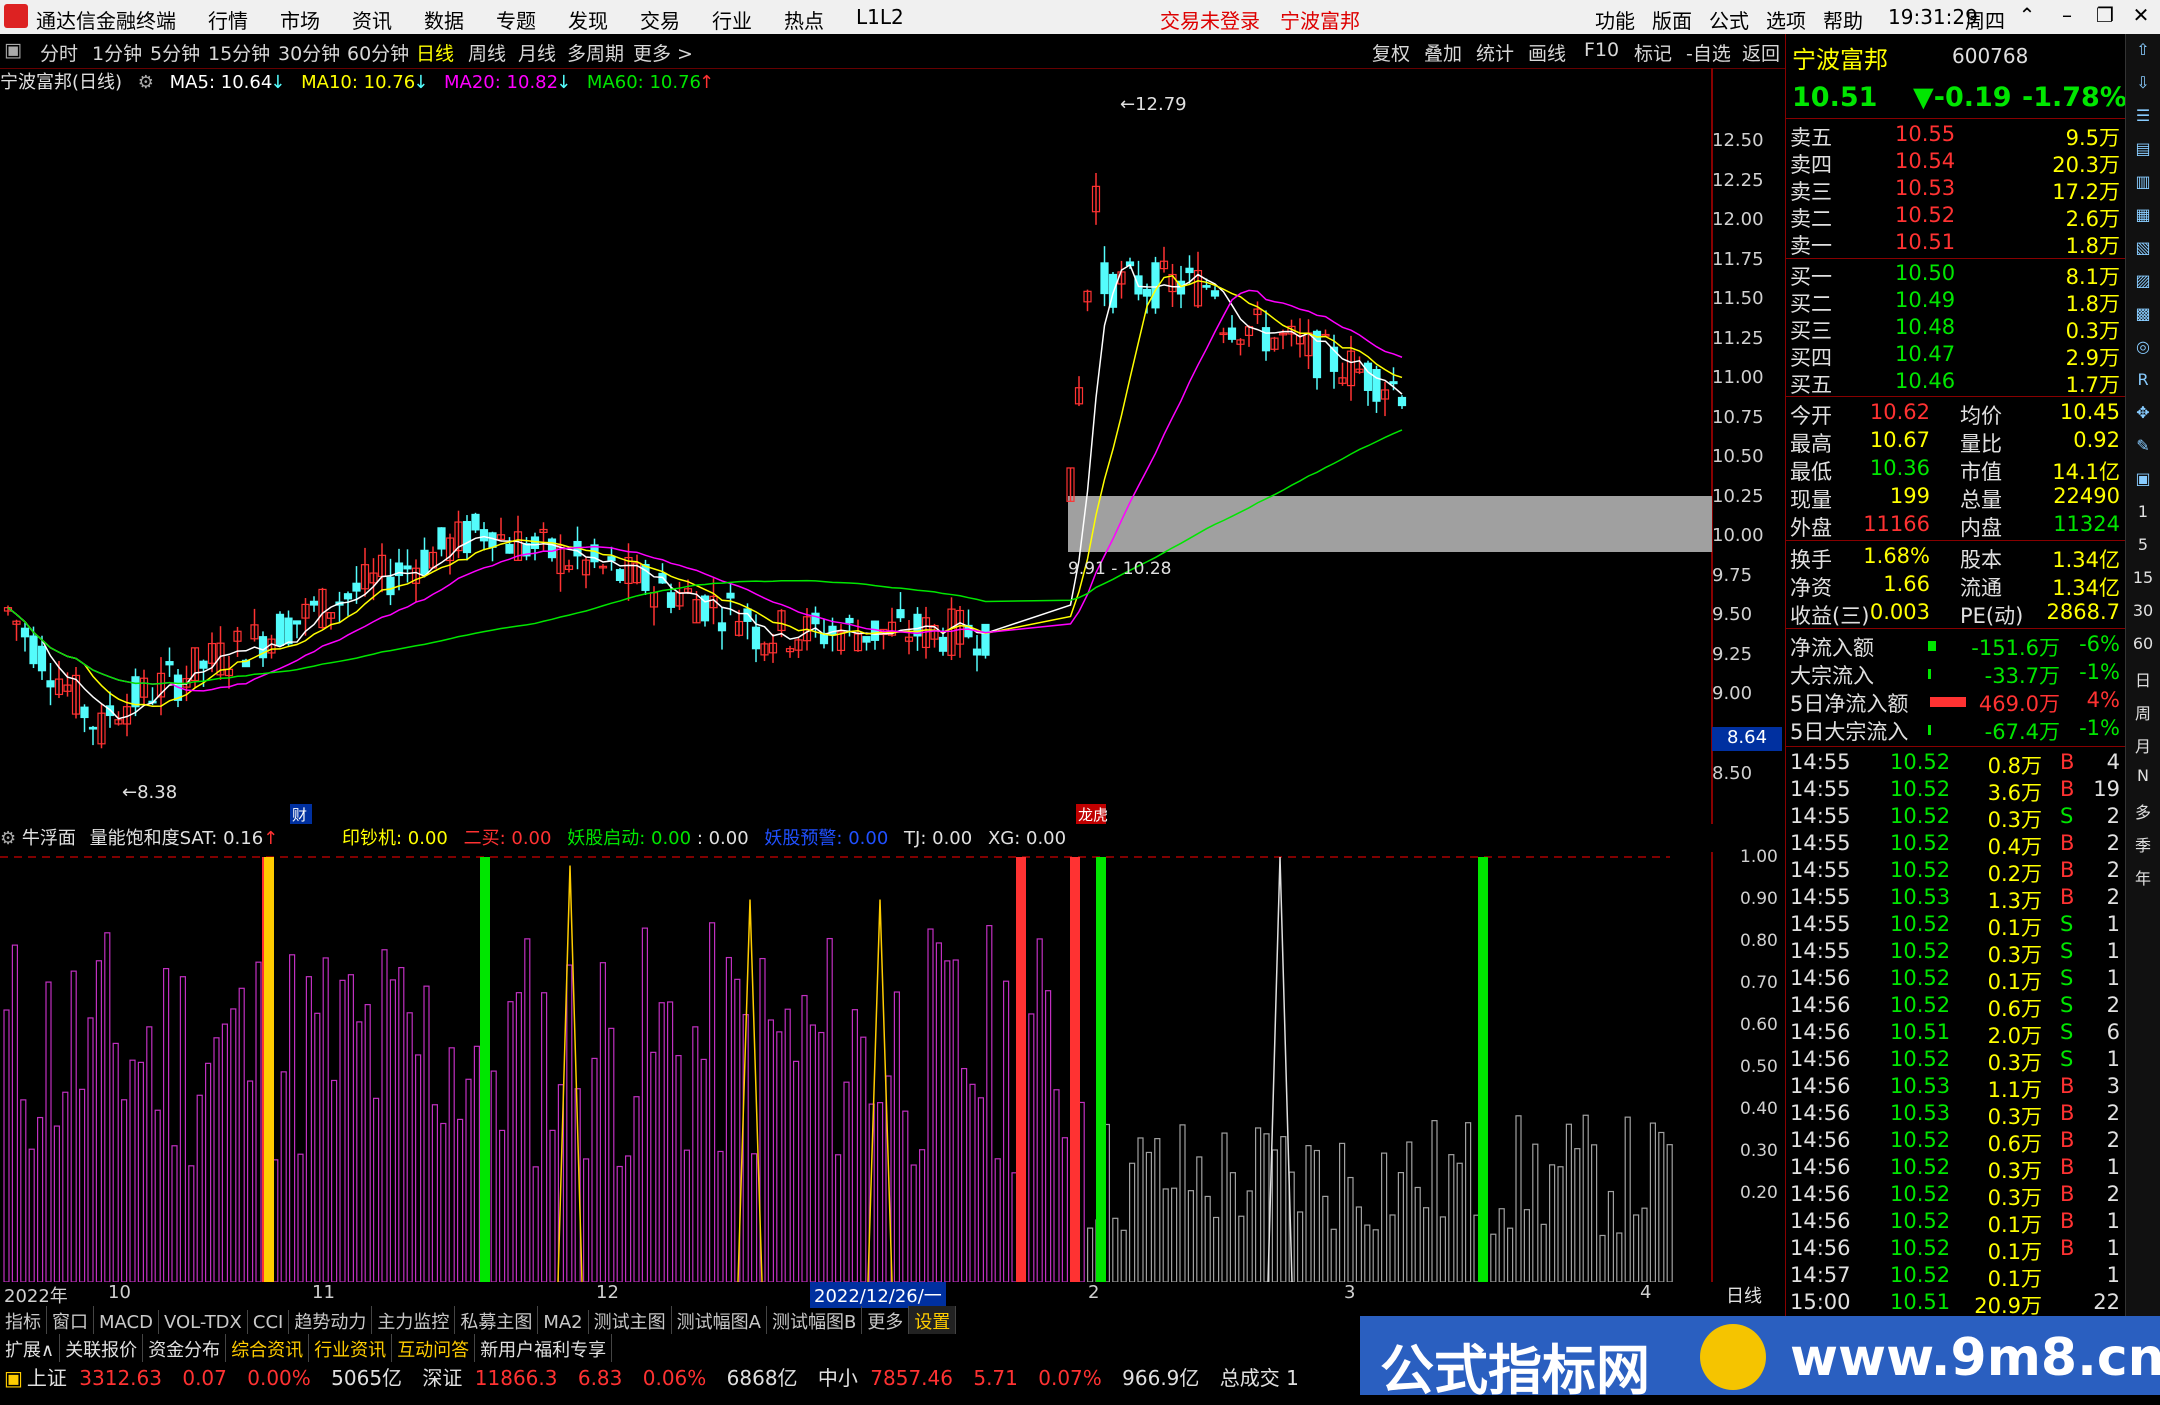  What do you see at coordinates (331, 1321) in the screenshot?
I see `tab-qushi: 趋势动力` at bounding box center [331, 1321].